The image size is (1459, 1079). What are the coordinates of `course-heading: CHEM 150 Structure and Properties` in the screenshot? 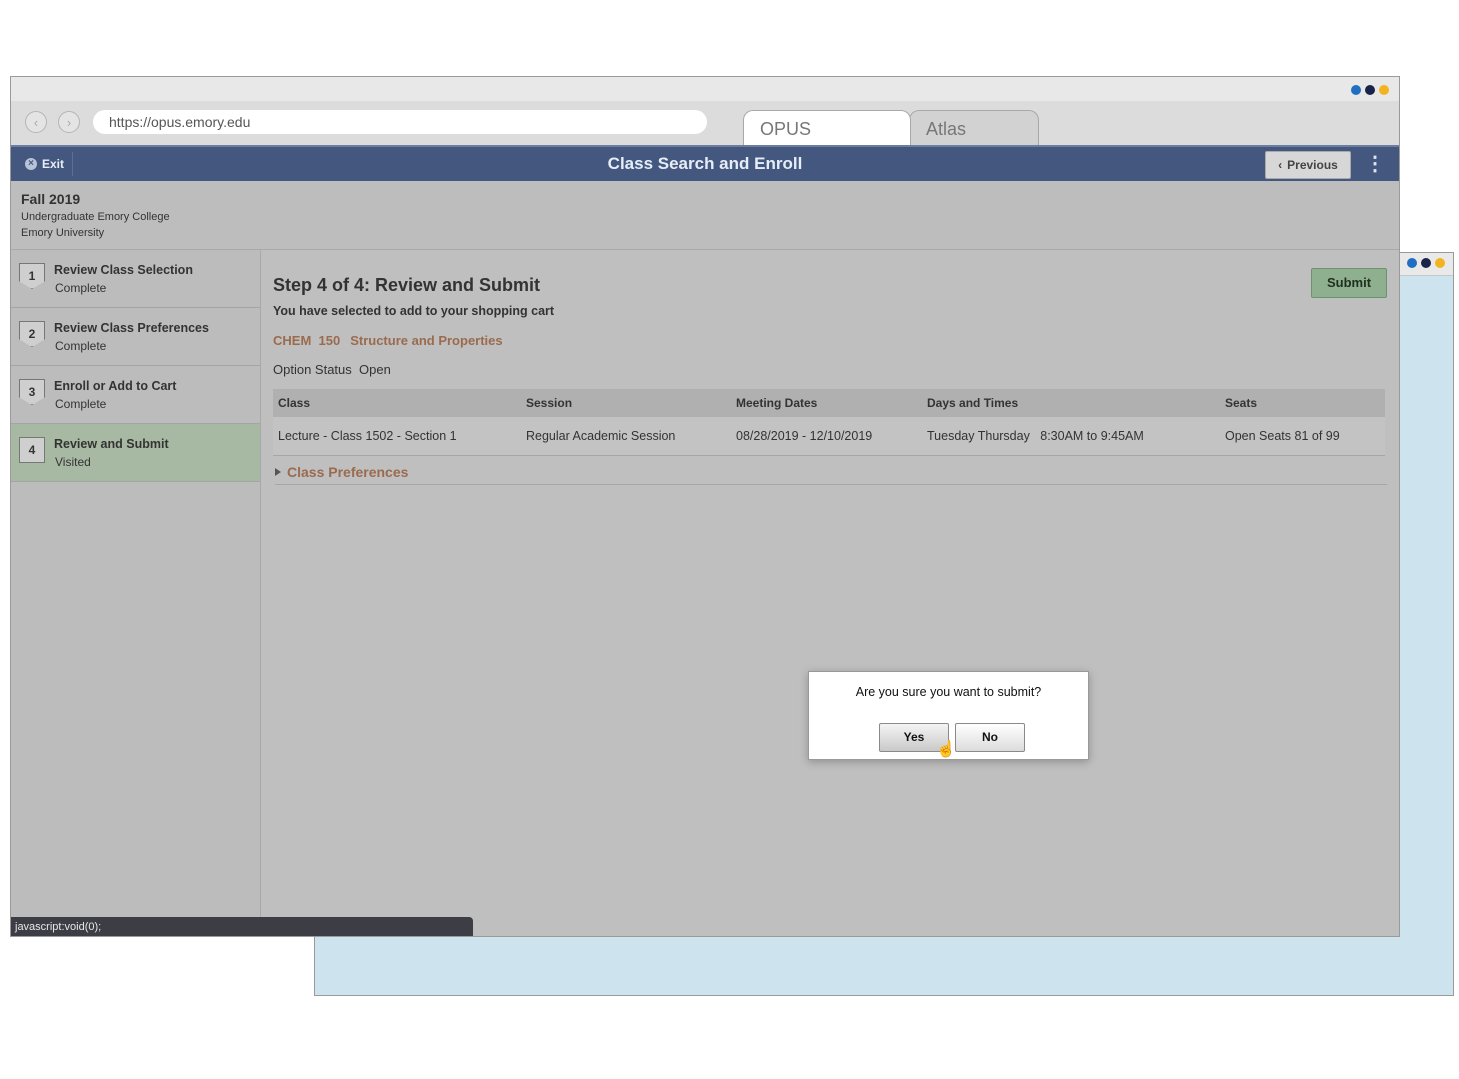 It's located at (393, 340).